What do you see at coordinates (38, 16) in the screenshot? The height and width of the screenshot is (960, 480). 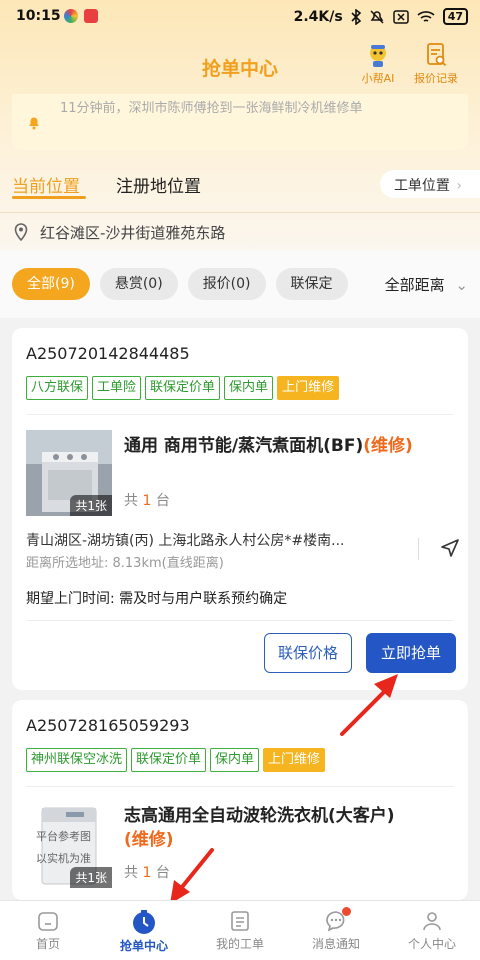 I see `status-time: 10:15` at bounding box center [38, 16].